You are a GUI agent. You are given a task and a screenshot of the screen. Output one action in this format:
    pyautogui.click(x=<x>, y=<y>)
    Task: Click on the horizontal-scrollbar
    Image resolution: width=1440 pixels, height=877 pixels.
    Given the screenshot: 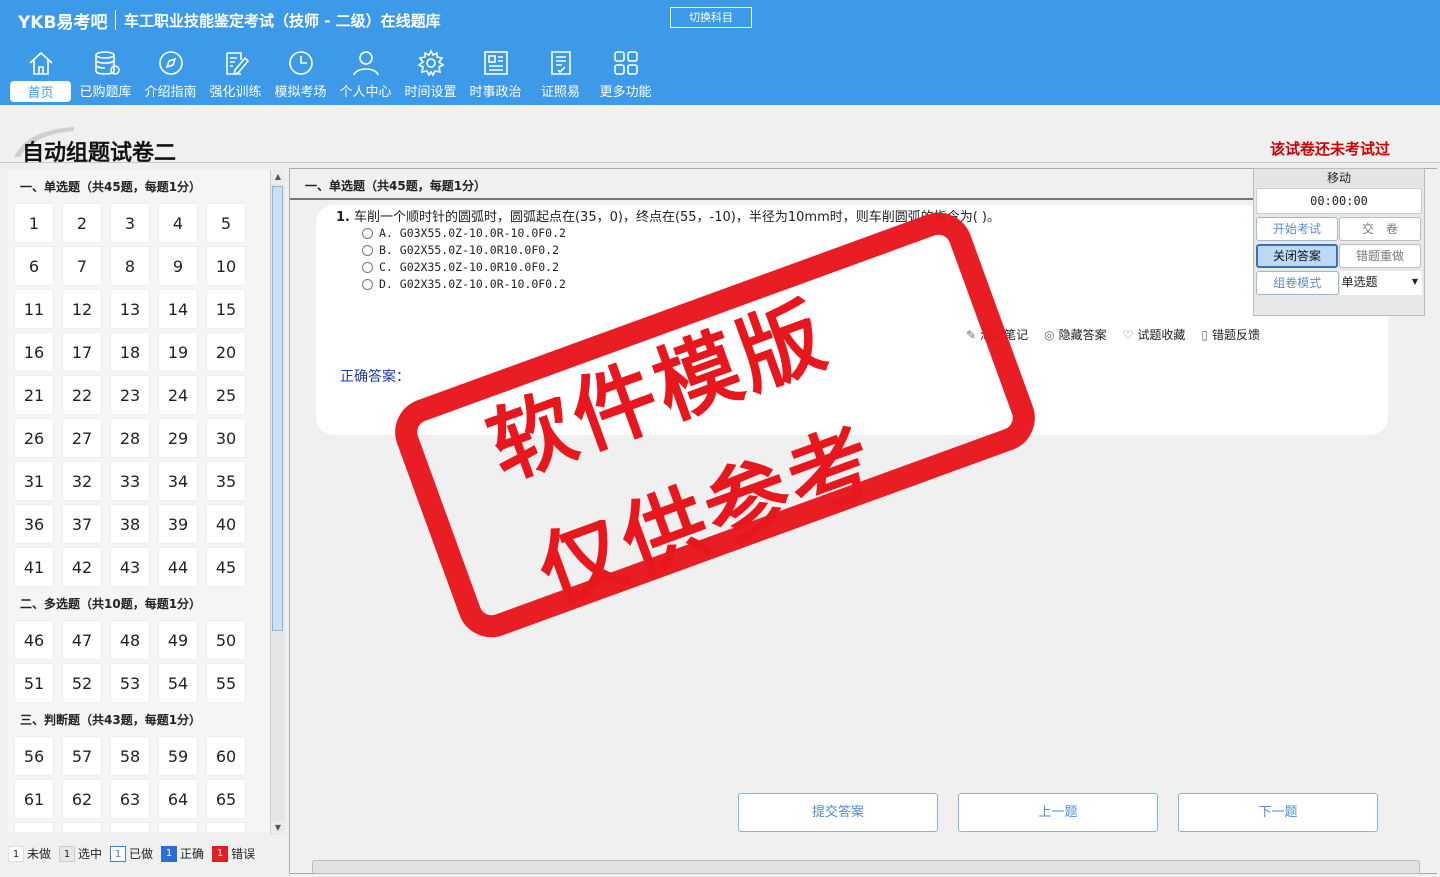 What is the action you would take?
    pyautogui.click(x=866, y=867)
    